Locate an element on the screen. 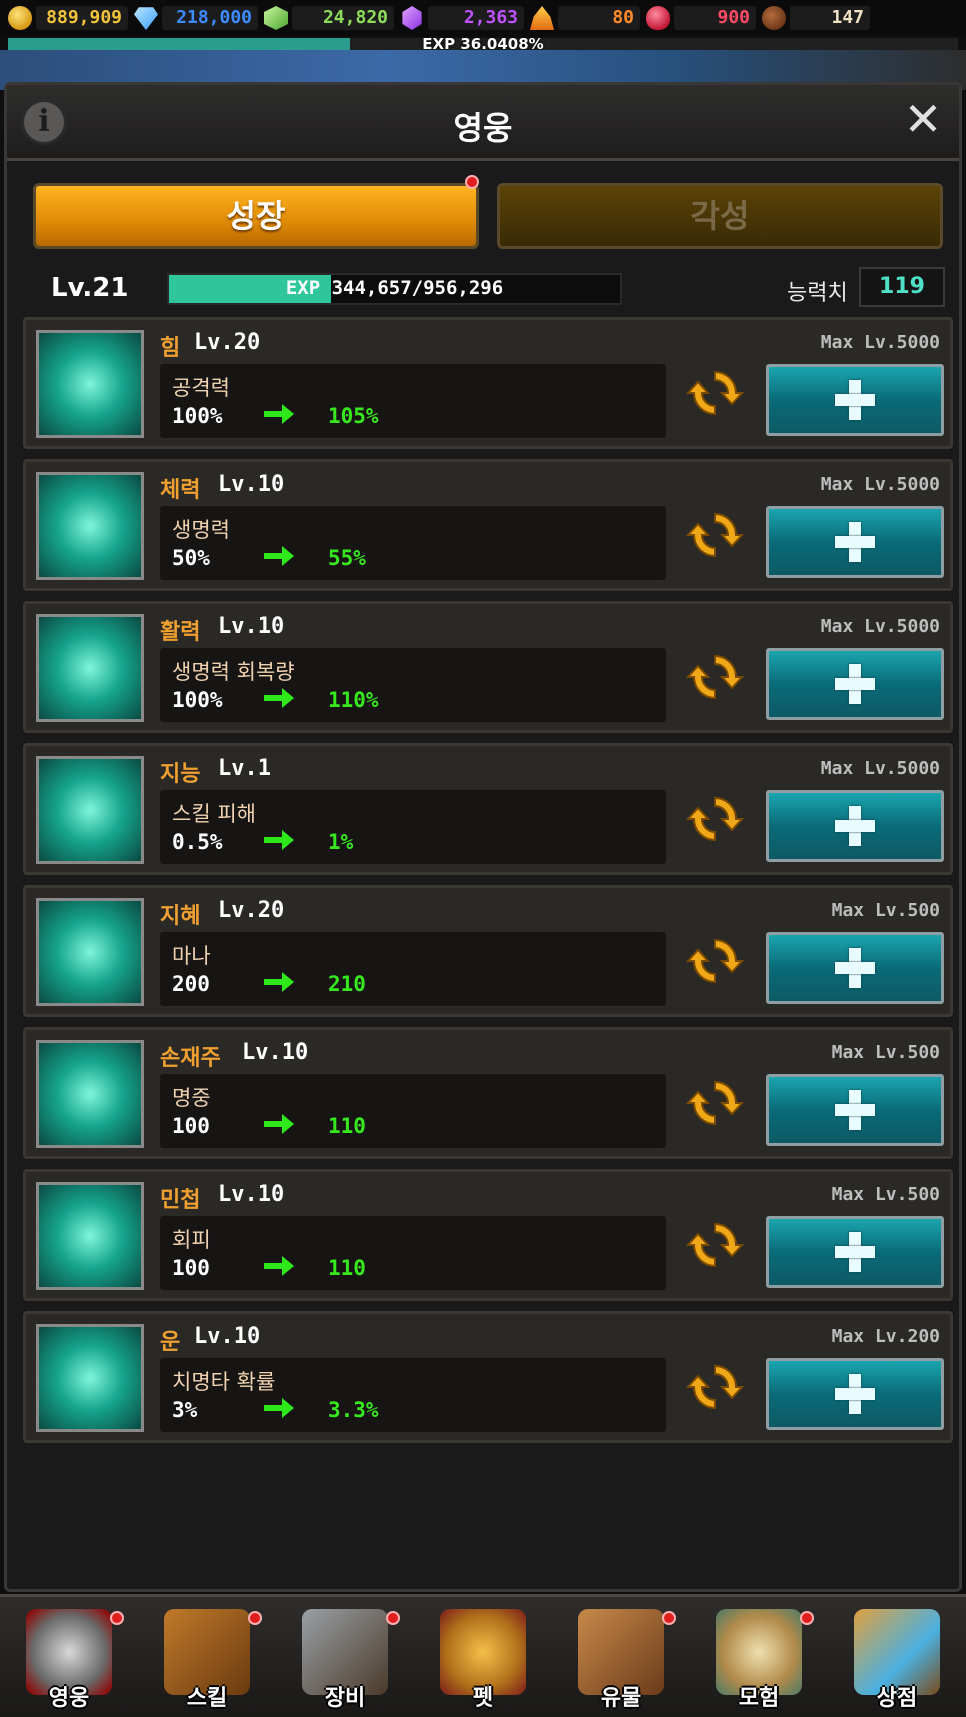 The height and width of the screenshot is (1717, 966). effect-next-value: 105% is located at coordinates (353, 416).